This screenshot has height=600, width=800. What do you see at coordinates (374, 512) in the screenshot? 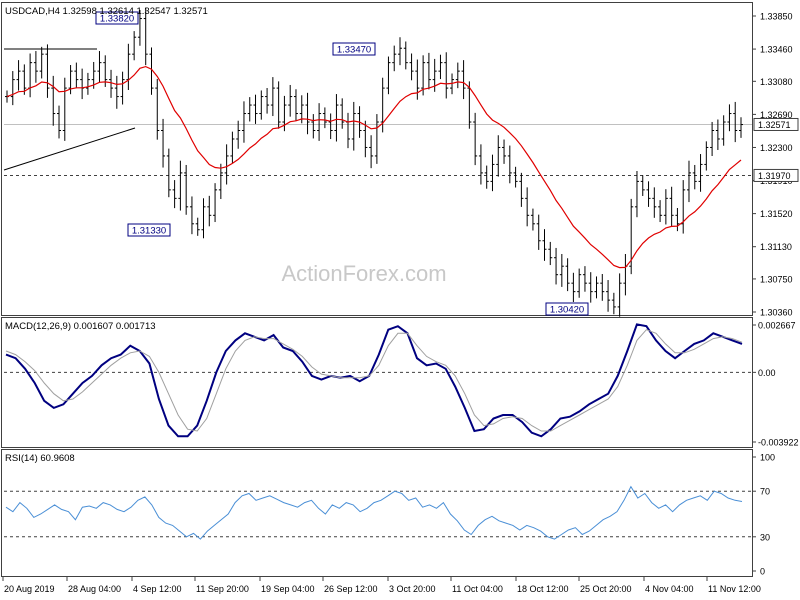
I see `rsi-line` at bounding box center [374, 512].